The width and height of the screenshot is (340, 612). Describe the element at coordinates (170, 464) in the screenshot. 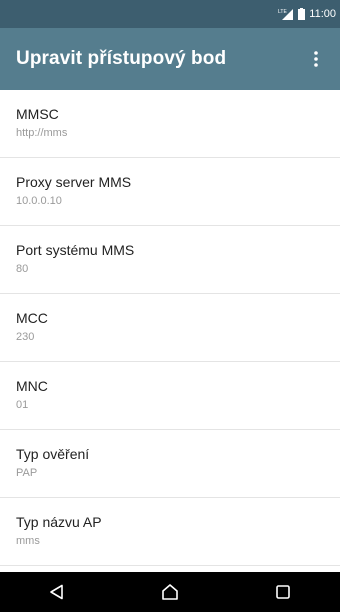

I see `setting-item-auth-type: Typ ověření PAP` at that location.